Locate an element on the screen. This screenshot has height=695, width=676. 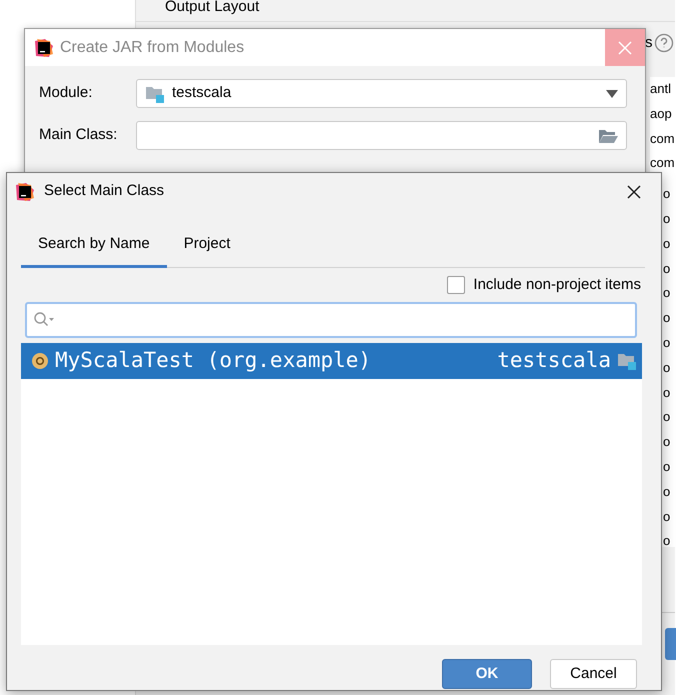
cancel-button: Cancel is located at coordinates (593, 674).